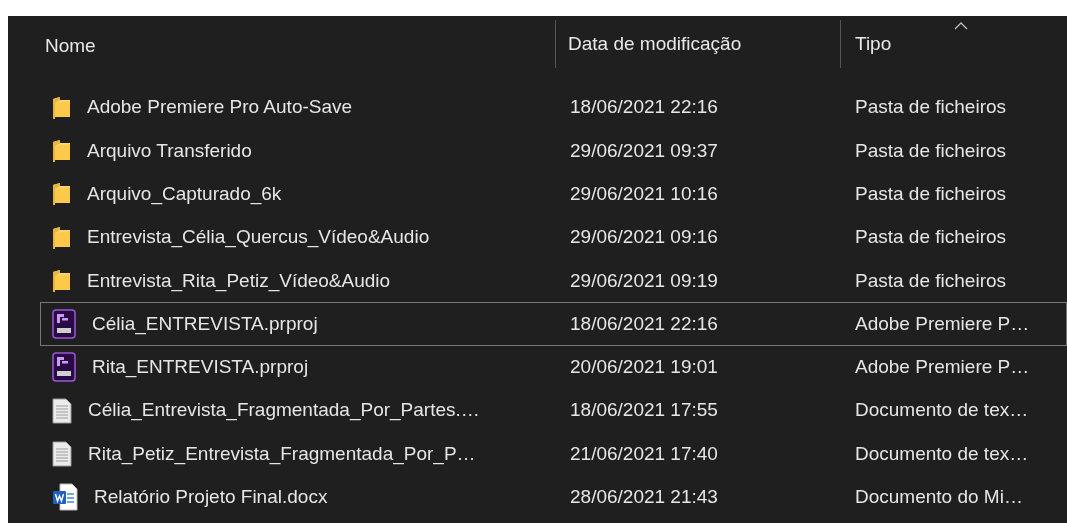 Image resolution: width=1067 pixels, height=523 pixels. Describe the element at coordinates (697, 44) in the screenshot. I see `column-header: Data de modificação` at that location.